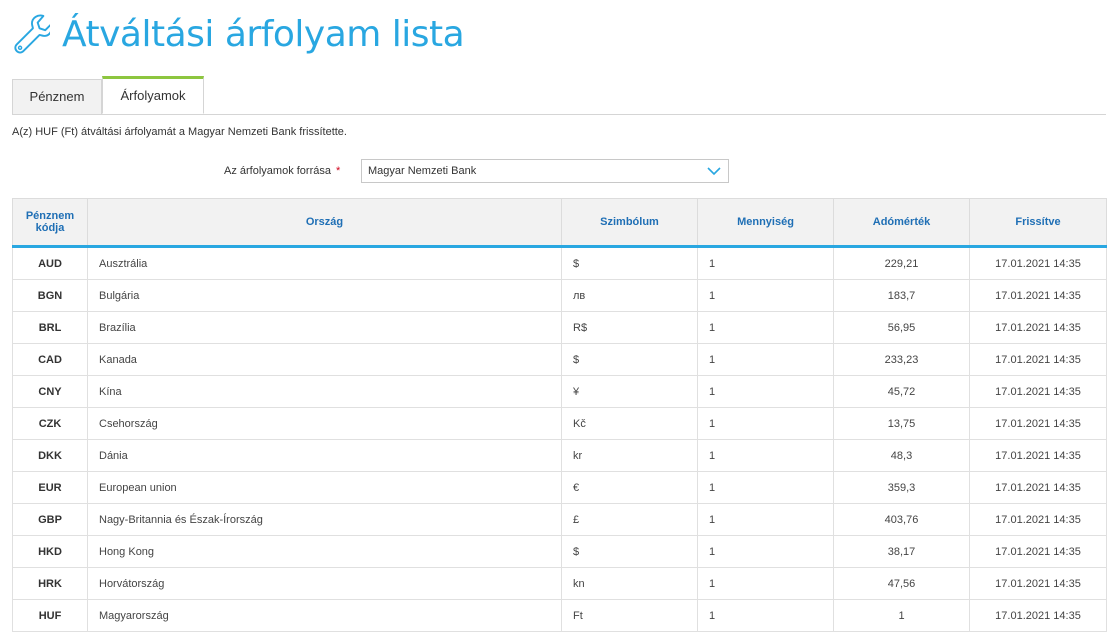 The image size is (1119, 643). I want to click on page-header: Átváltási árfolyam lista, so click(238, 34).